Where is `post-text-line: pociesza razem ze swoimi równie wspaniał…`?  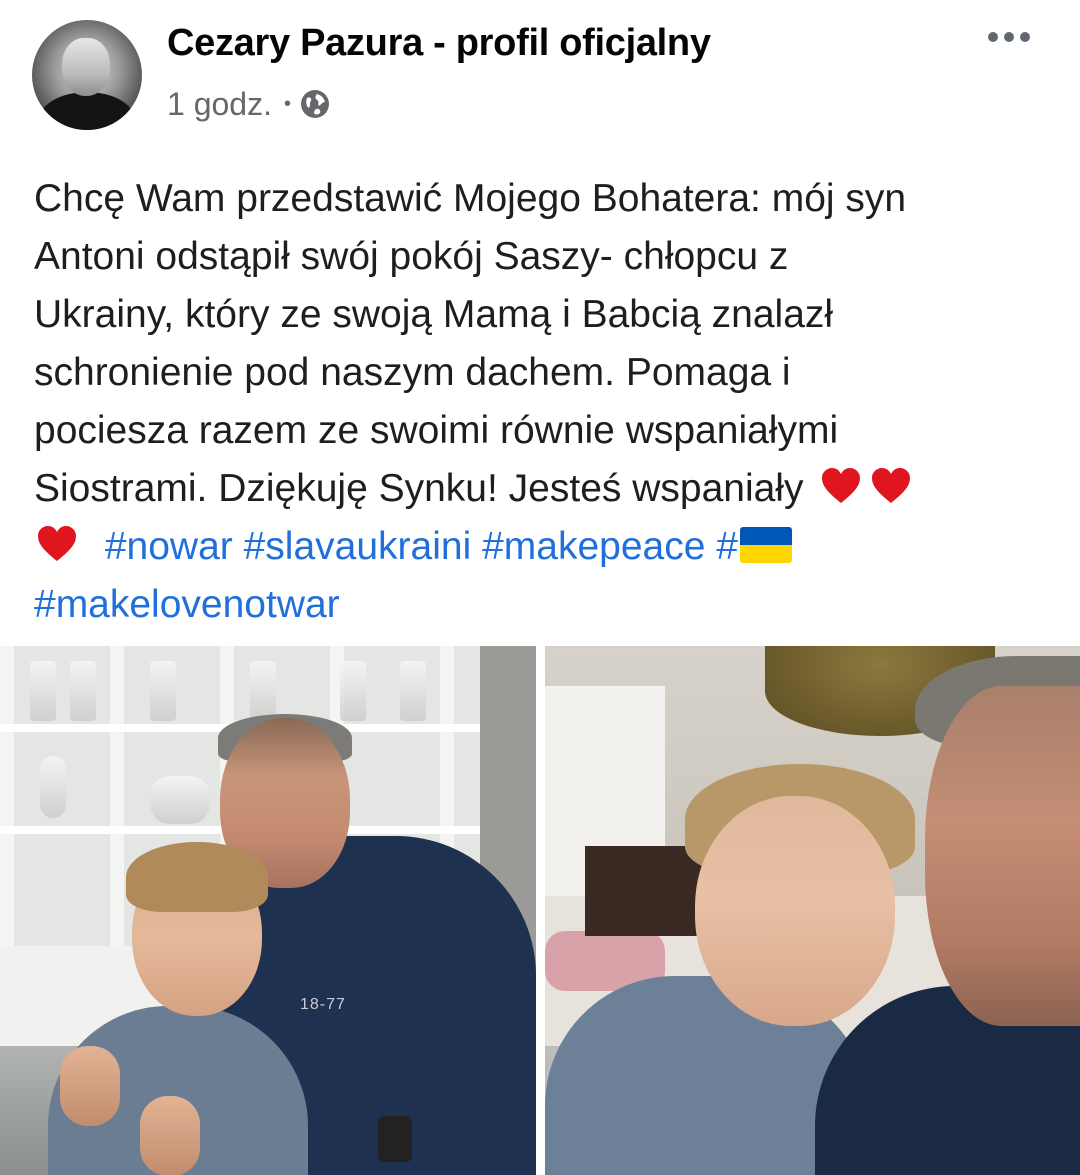
post-text-line: pociesza razem ze swoimi równie wspaniał… is located at coordinates (436, 430).